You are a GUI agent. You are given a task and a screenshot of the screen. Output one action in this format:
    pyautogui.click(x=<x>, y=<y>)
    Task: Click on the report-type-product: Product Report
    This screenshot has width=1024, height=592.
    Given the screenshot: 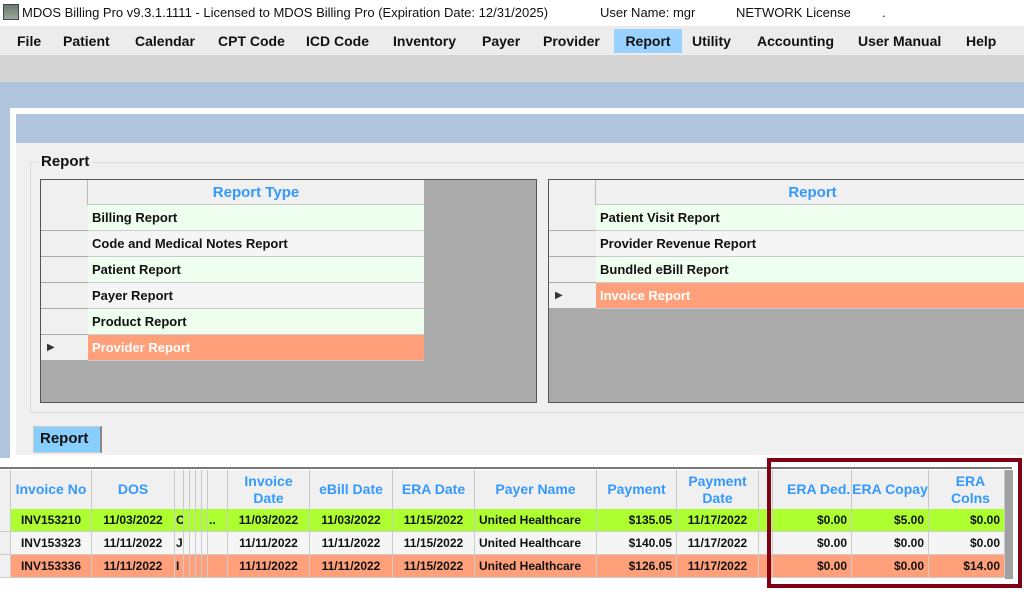 What is the action you would take?
    pyautogui.click(x=256, y=322)
    